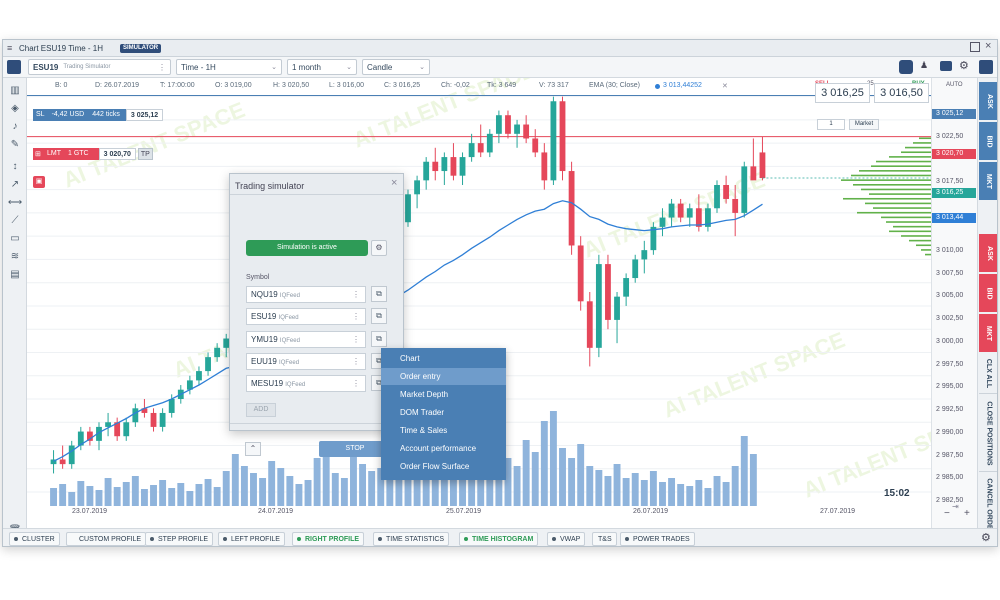 This screenshot has height=600, width=1000. Describe the element at coordinates (443, 376) in the screenshot. I see `menu-item-order-entry: Order entry` at that location.